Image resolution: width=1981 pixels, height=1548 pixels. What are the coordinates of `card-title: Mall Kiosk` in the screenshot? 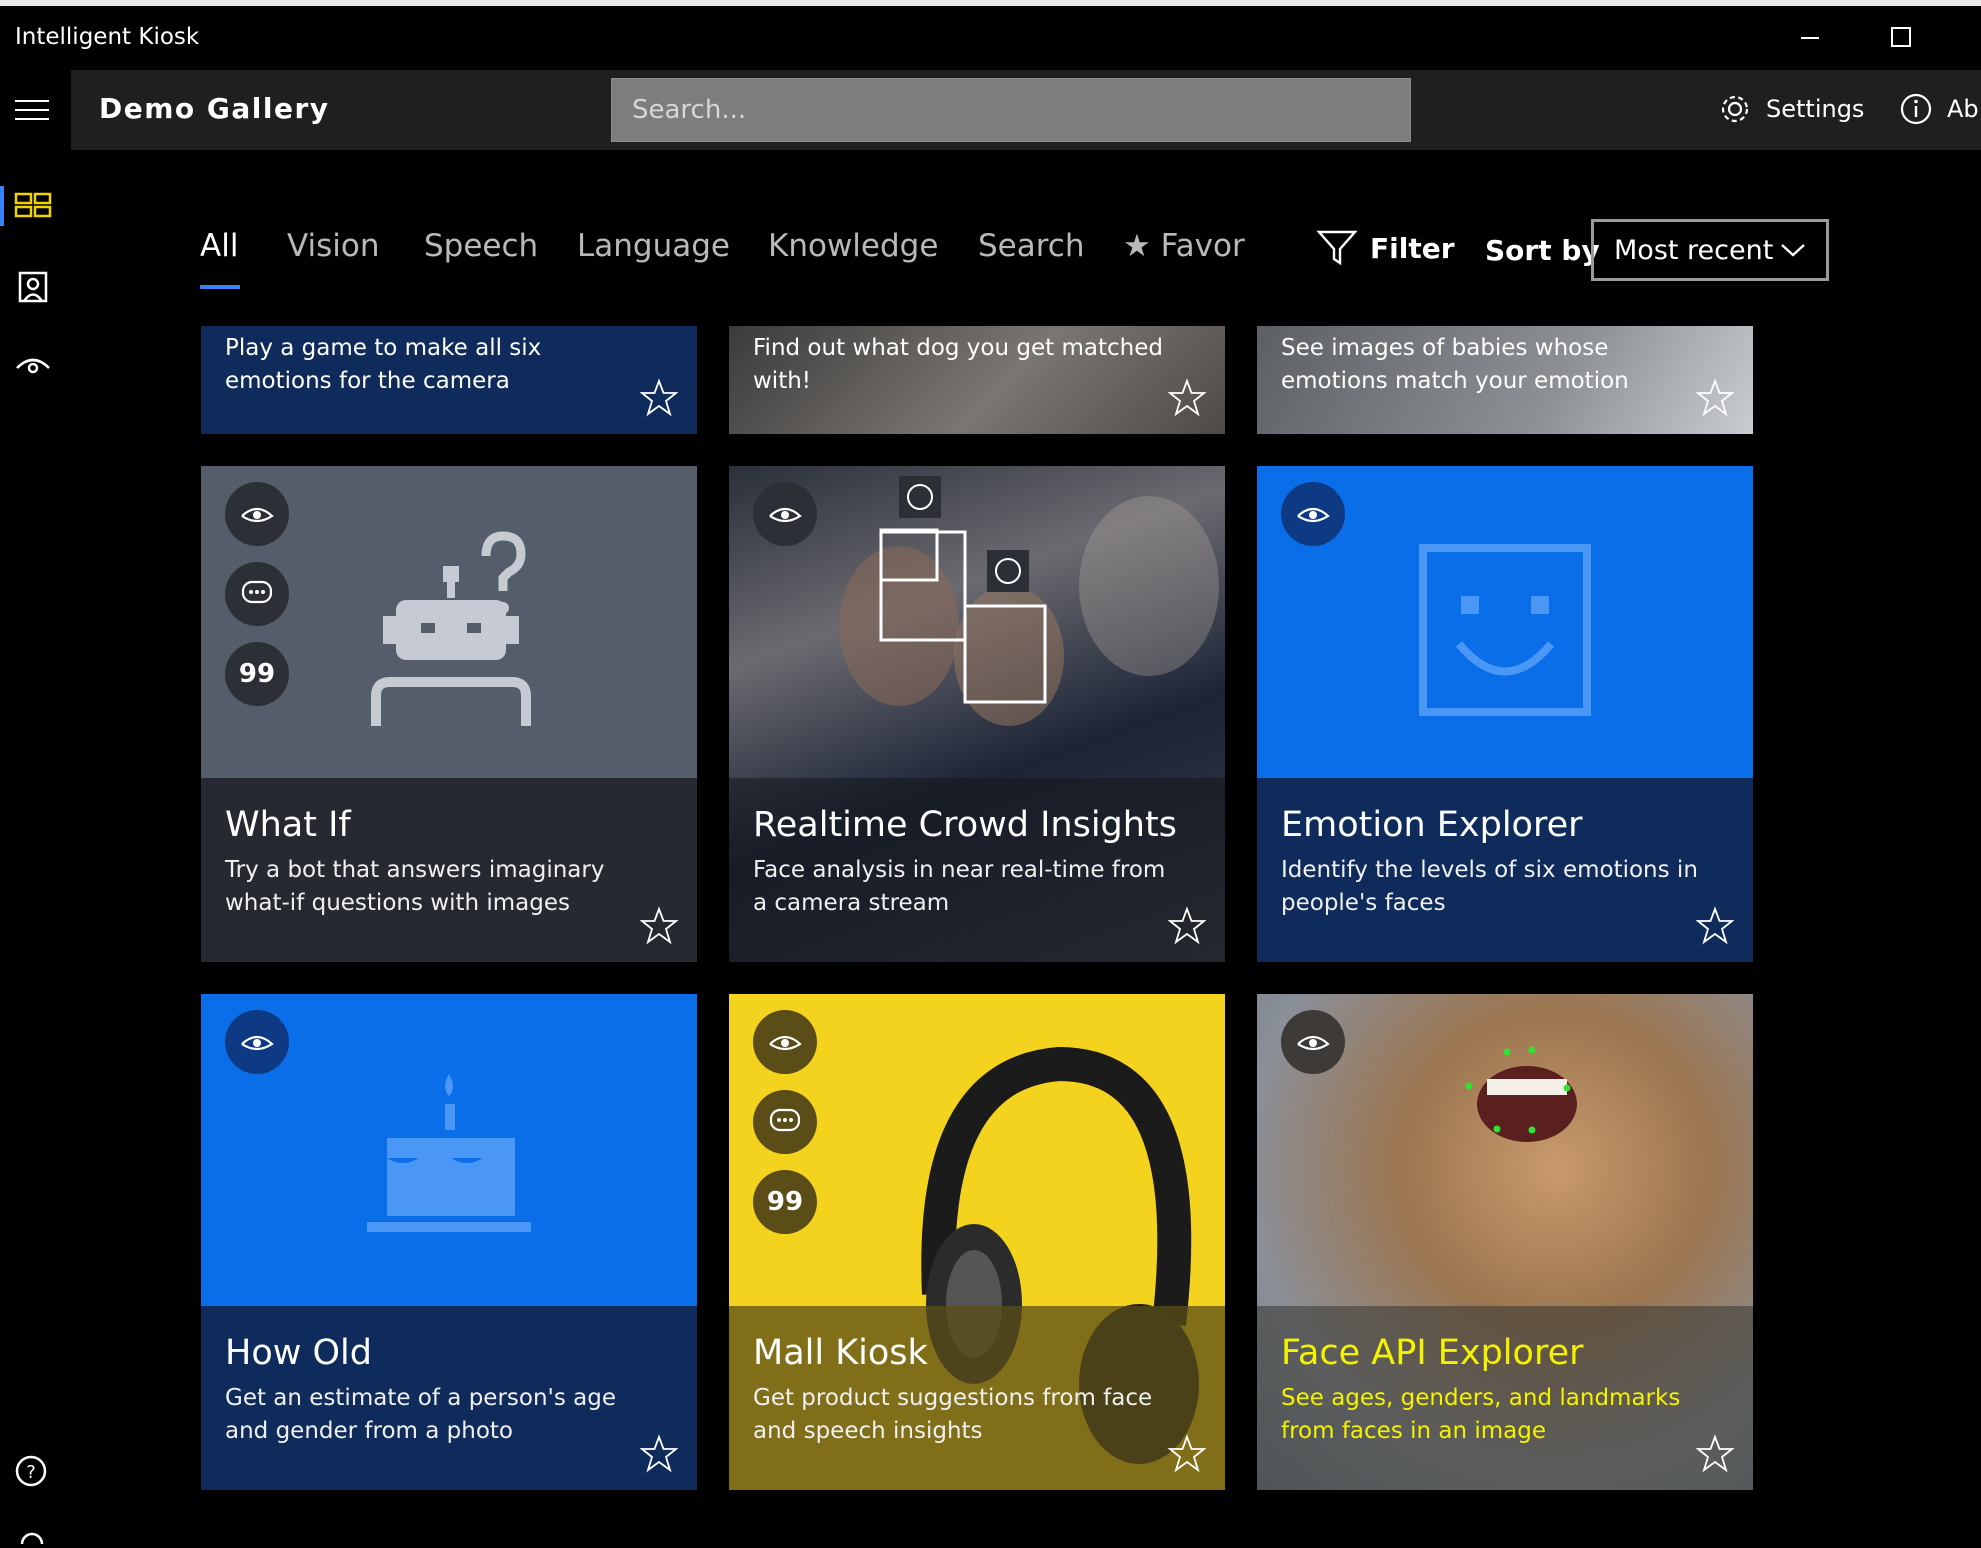 It's located at (840, 1353).